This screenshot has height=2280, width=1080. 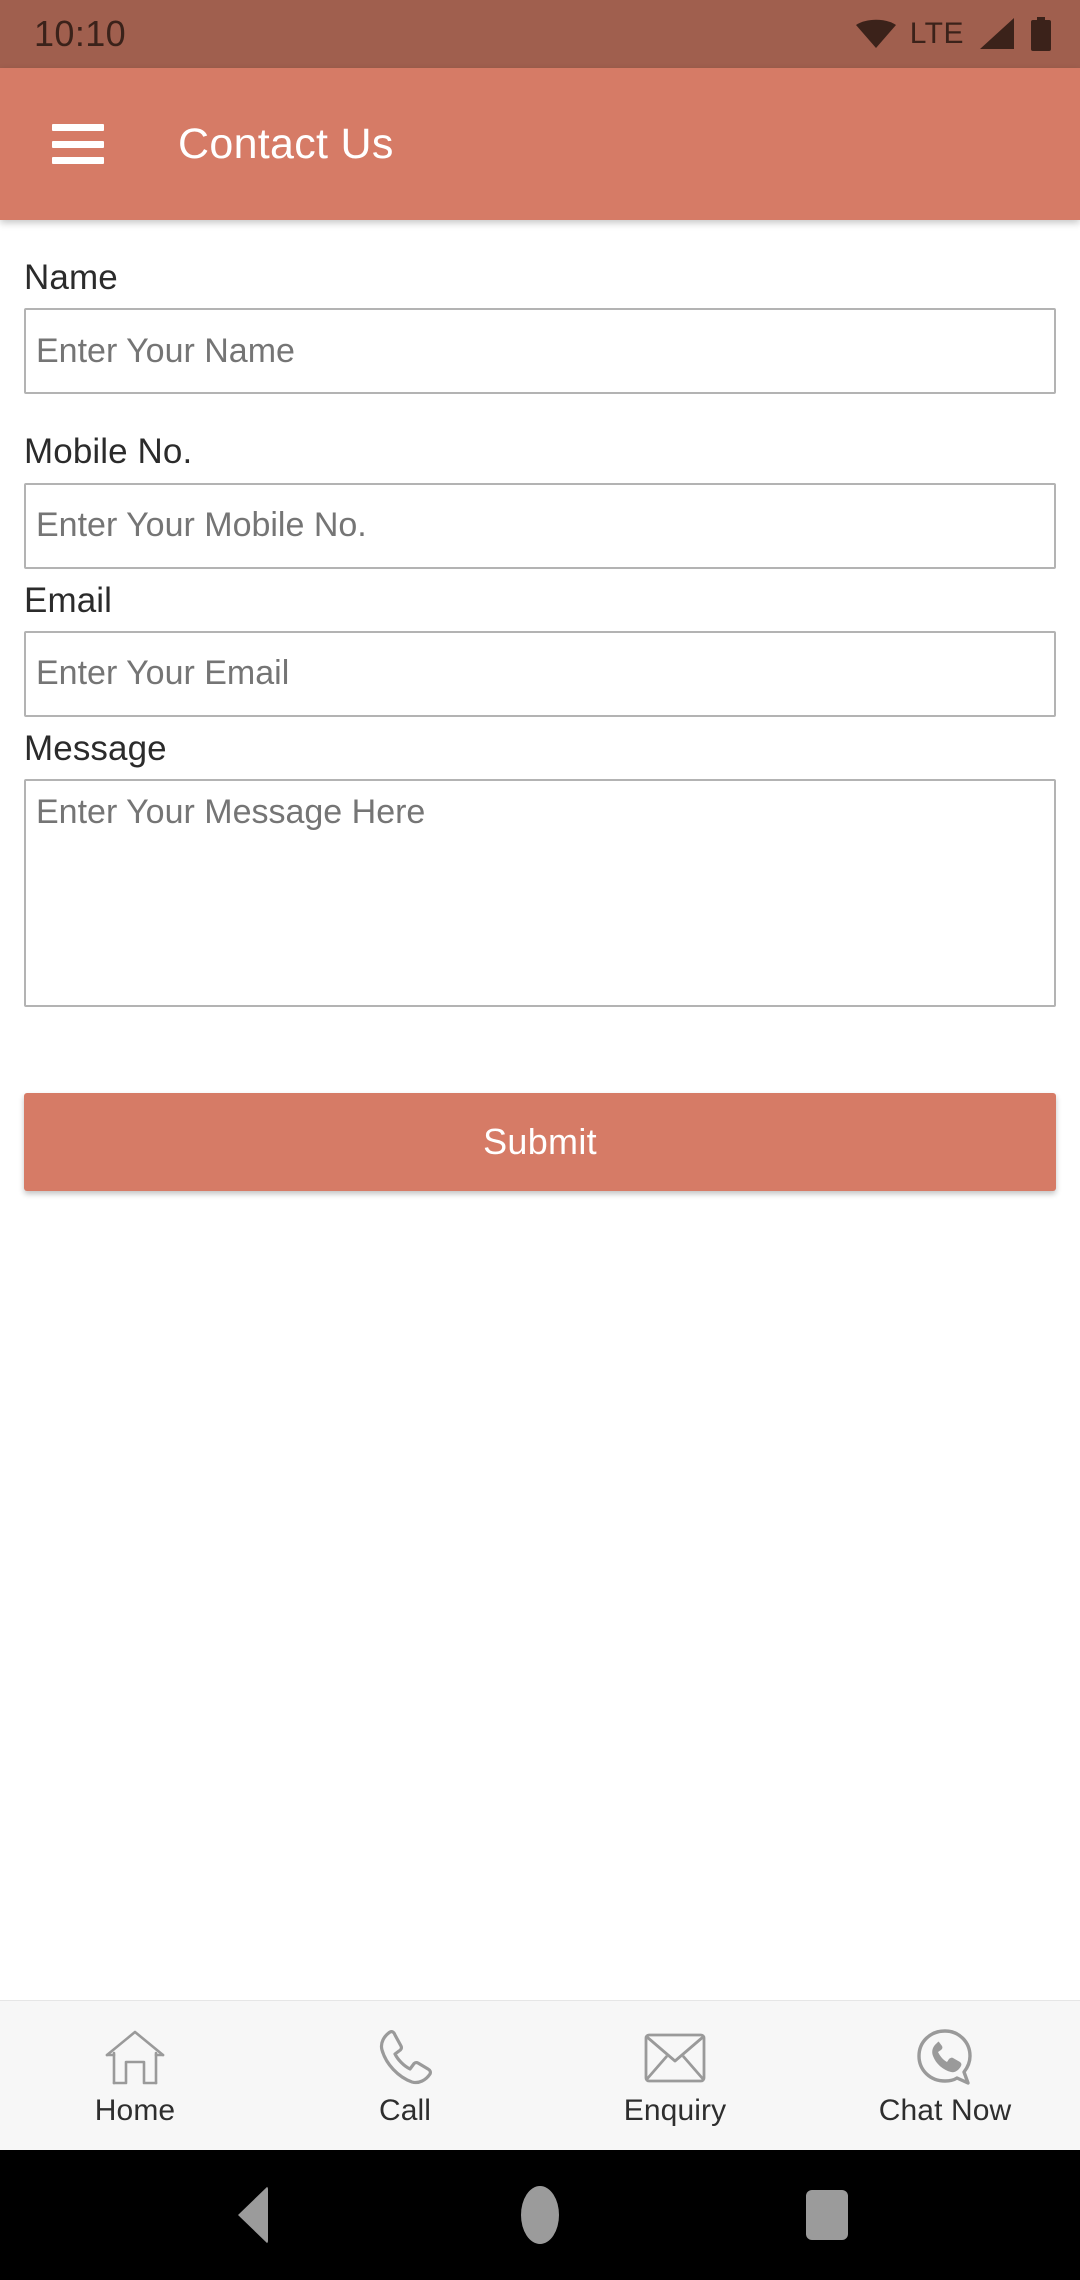 I want to click on status-bar-clock: 10:10, so click(x=80, y=33).